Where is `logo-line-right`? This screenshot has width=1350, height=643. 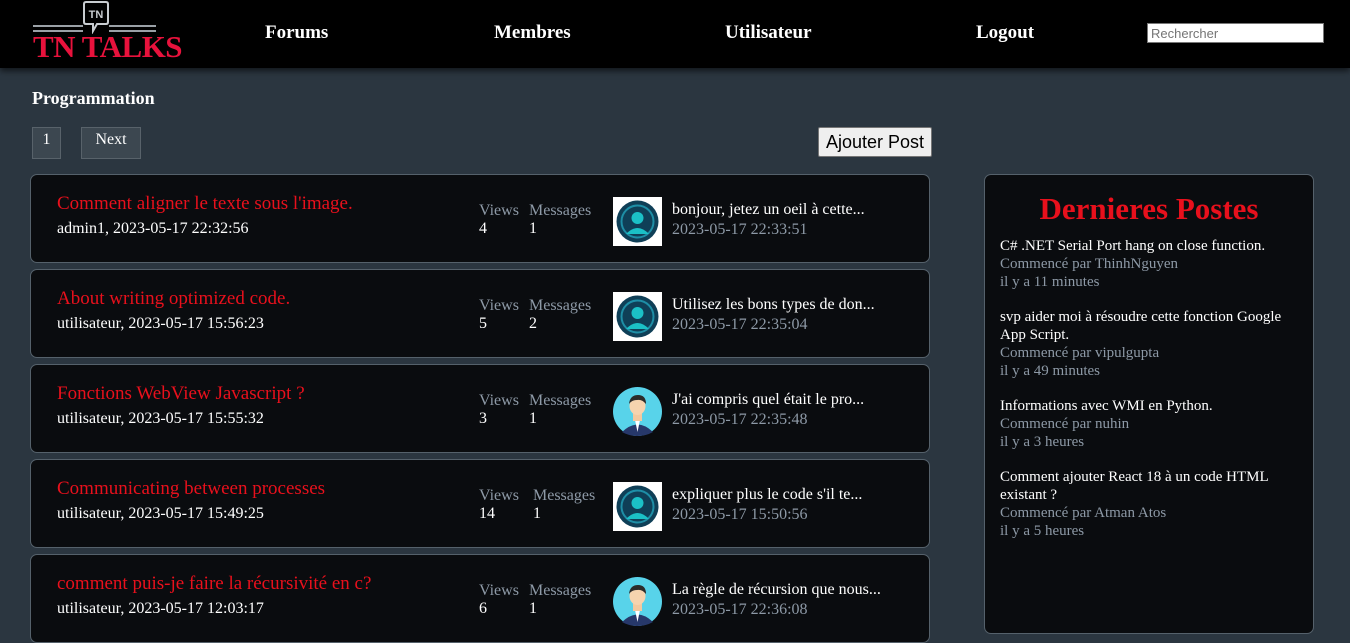
logo-line-right is located at coordinates (132, 26).